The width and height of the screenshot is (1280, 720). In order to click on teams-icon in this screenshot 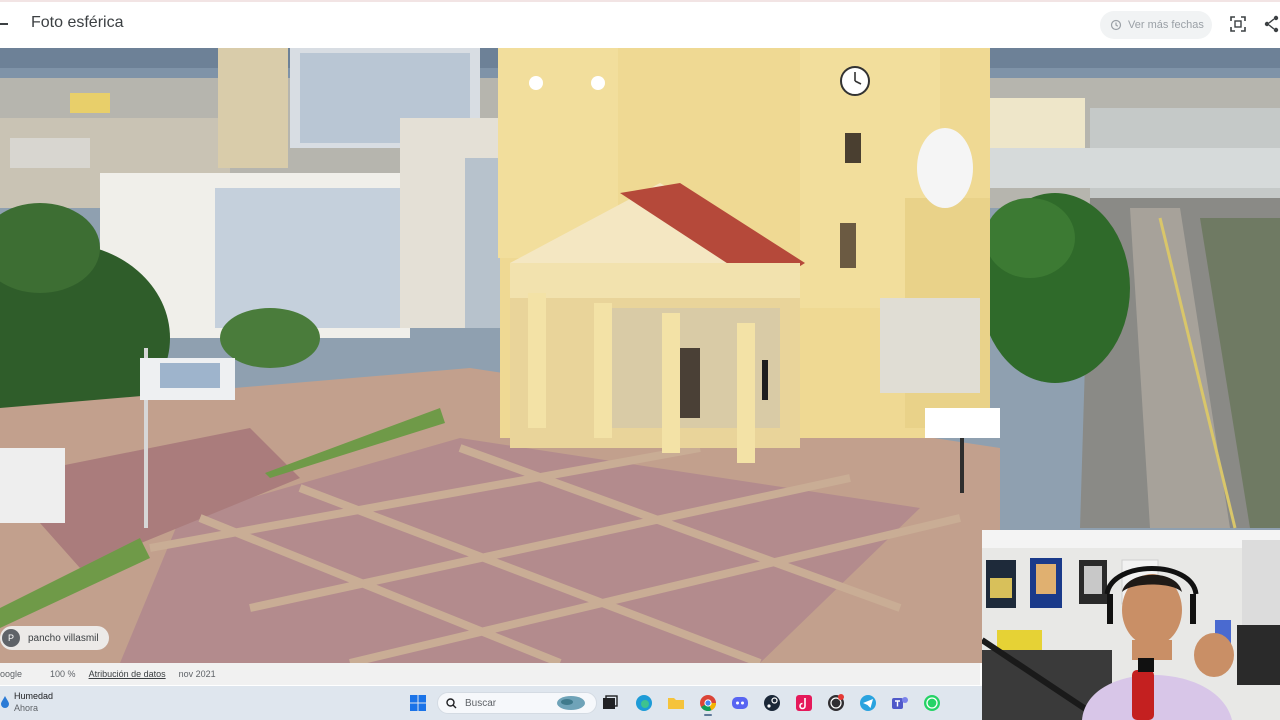, I will do `click(900, 703)`.